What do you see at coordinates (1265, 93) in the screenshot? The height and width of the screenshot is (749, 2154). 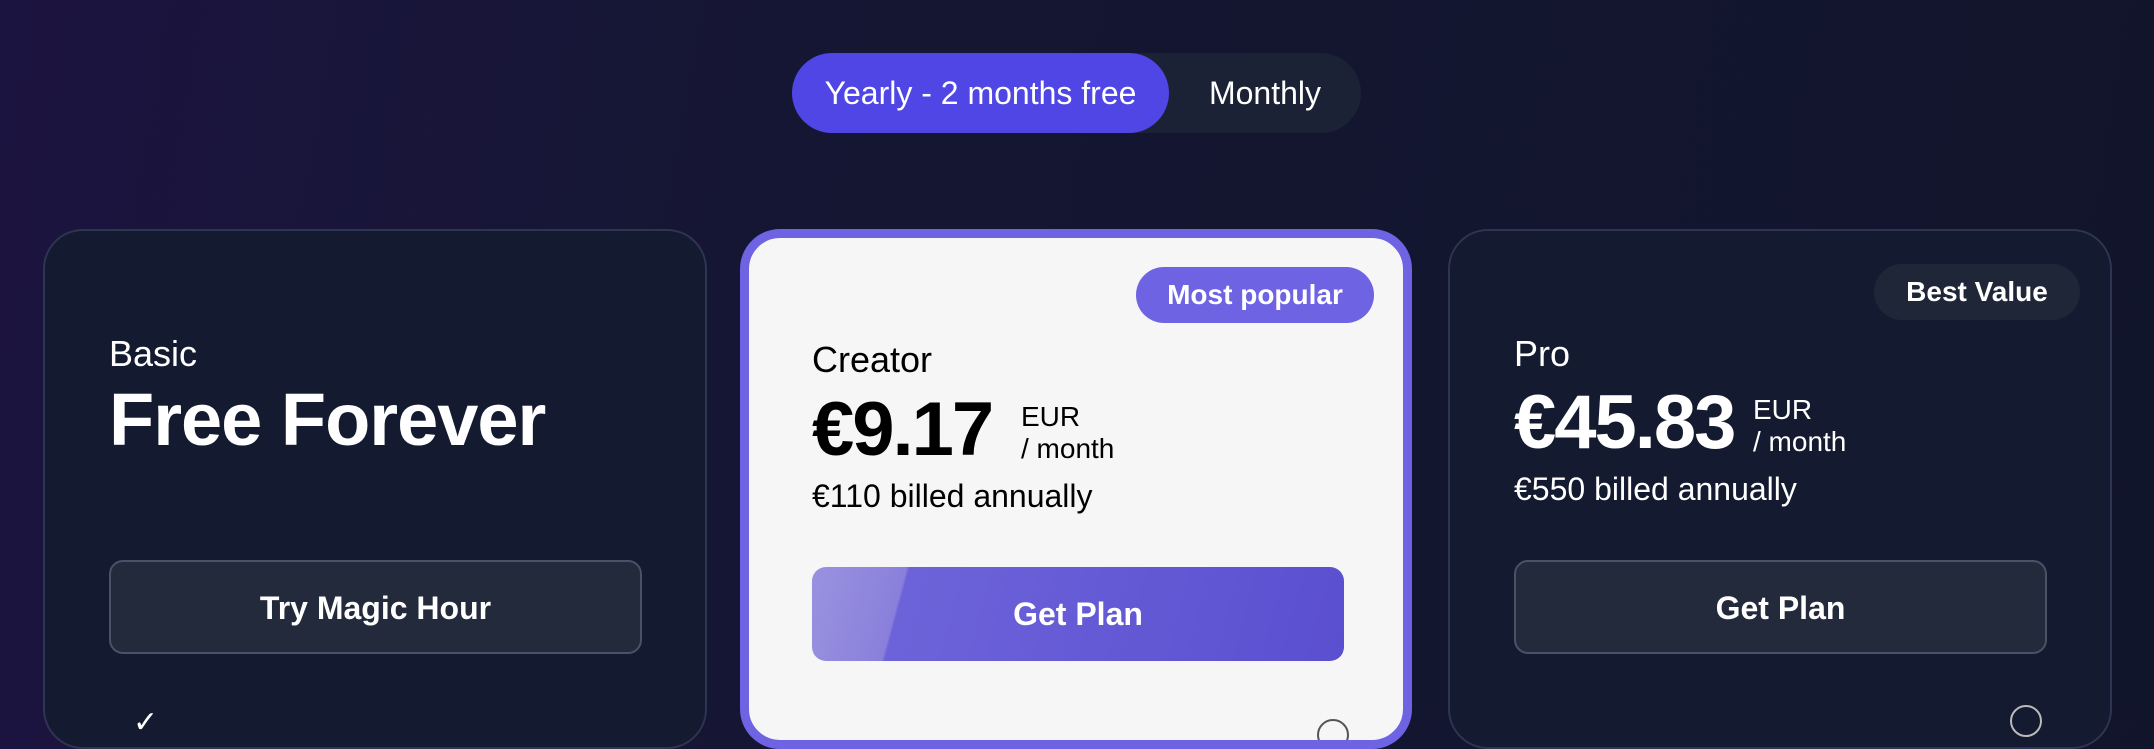 I see `toggle-monthly: Monthly` at bounding box center [1265, 93].